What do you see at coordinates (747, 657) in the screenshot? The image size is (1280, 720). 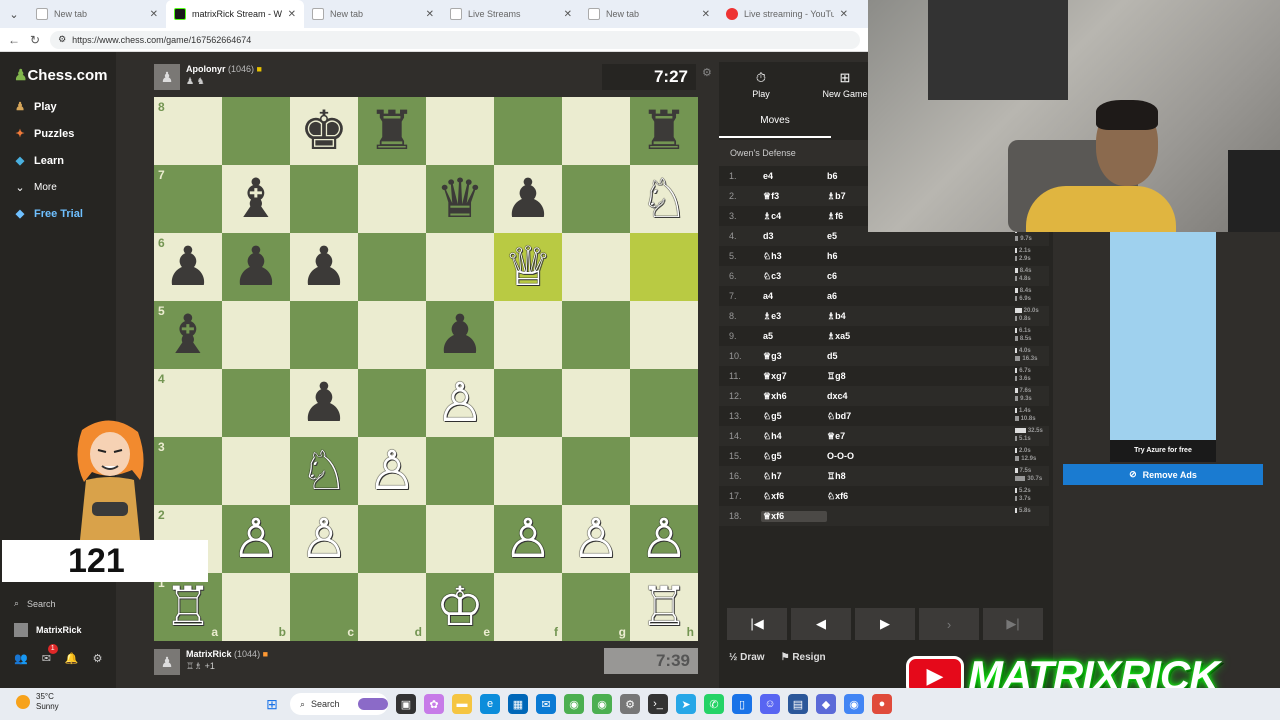 I see `draw-button: ½ Draw` at bounding box center [747, 657].